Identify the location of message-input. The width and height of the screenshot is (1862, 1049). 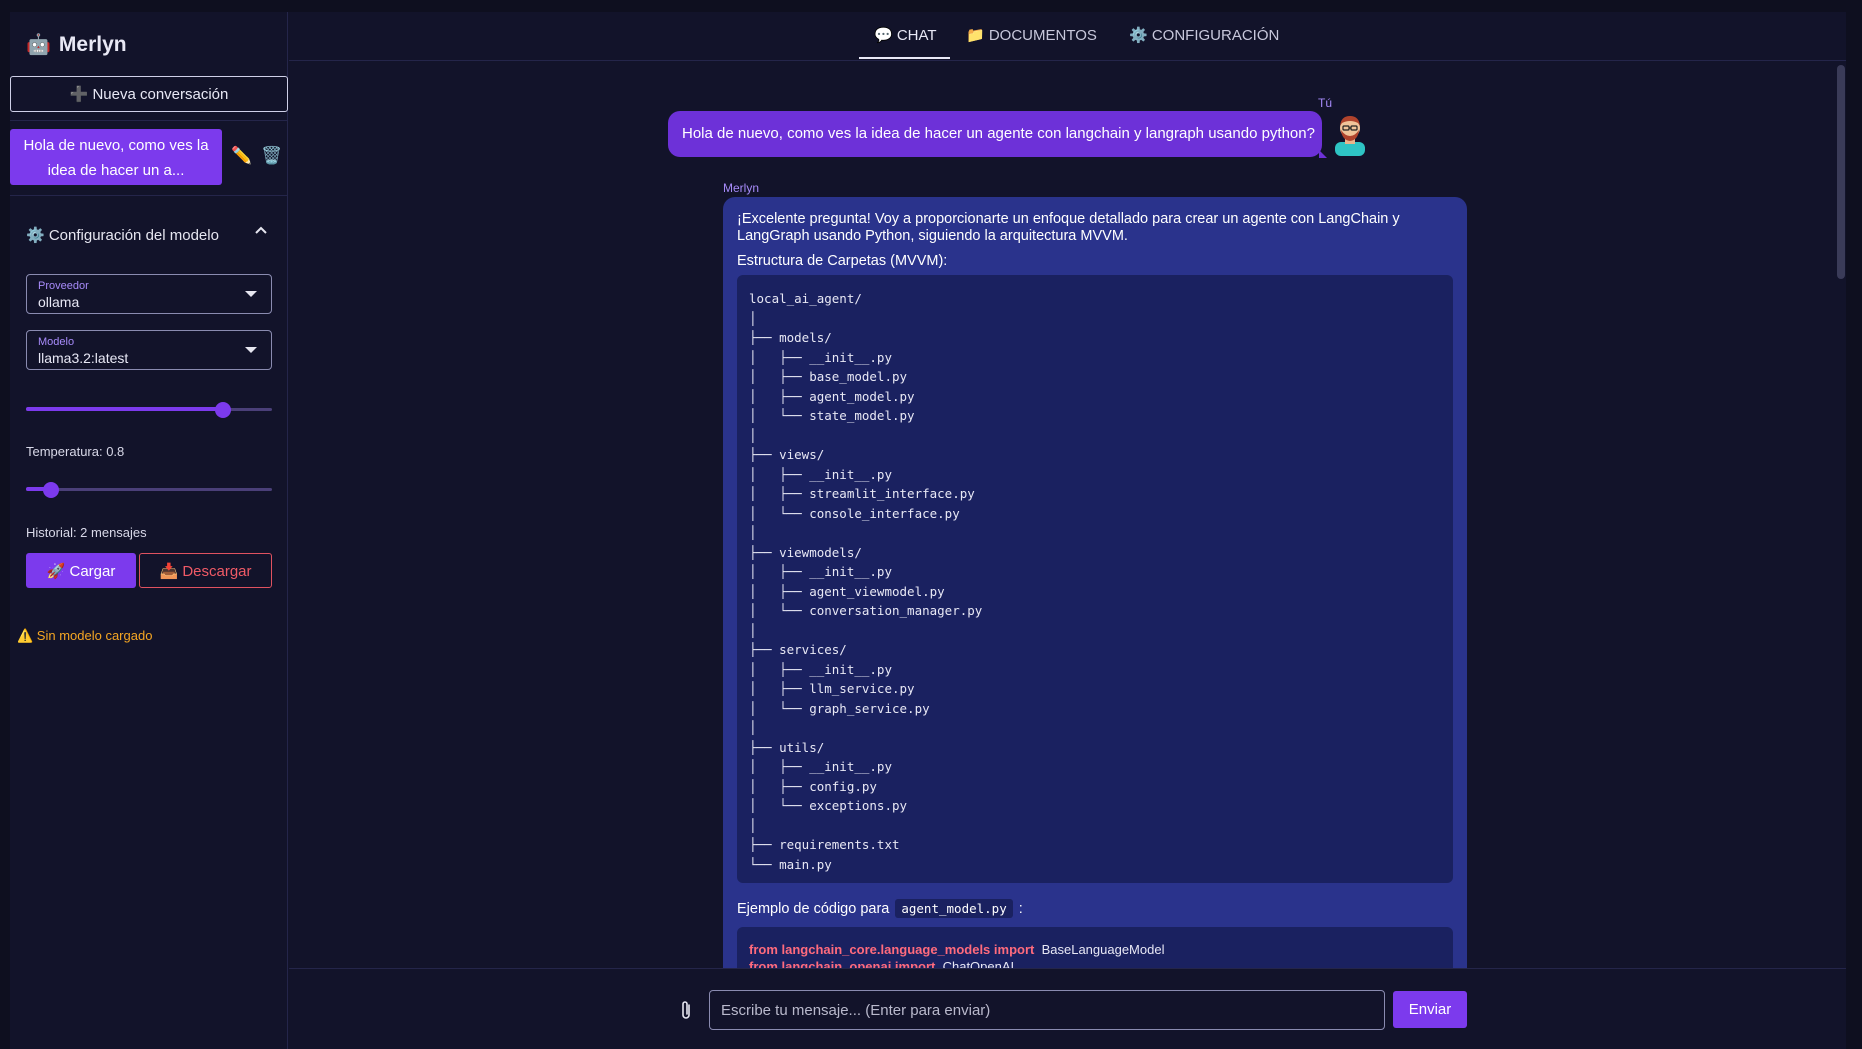
(1047, 1010).